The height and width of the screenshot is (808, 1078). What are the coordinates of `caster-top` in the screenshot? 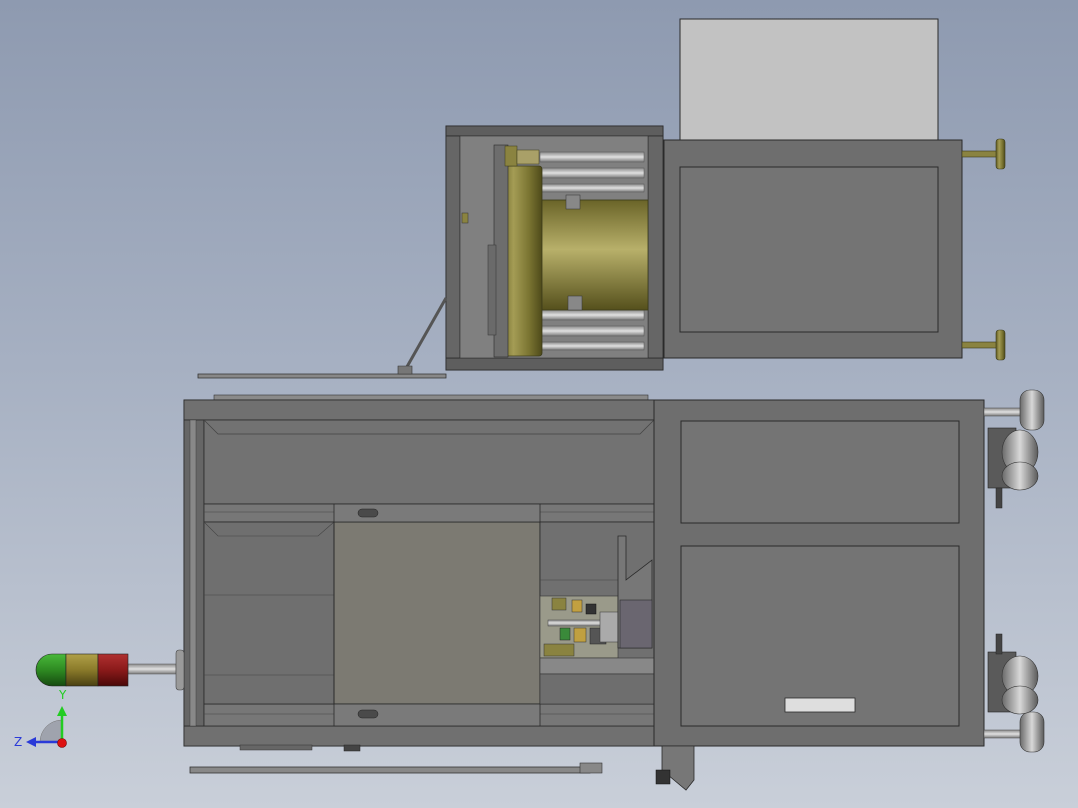 It's located at (1014, 449).